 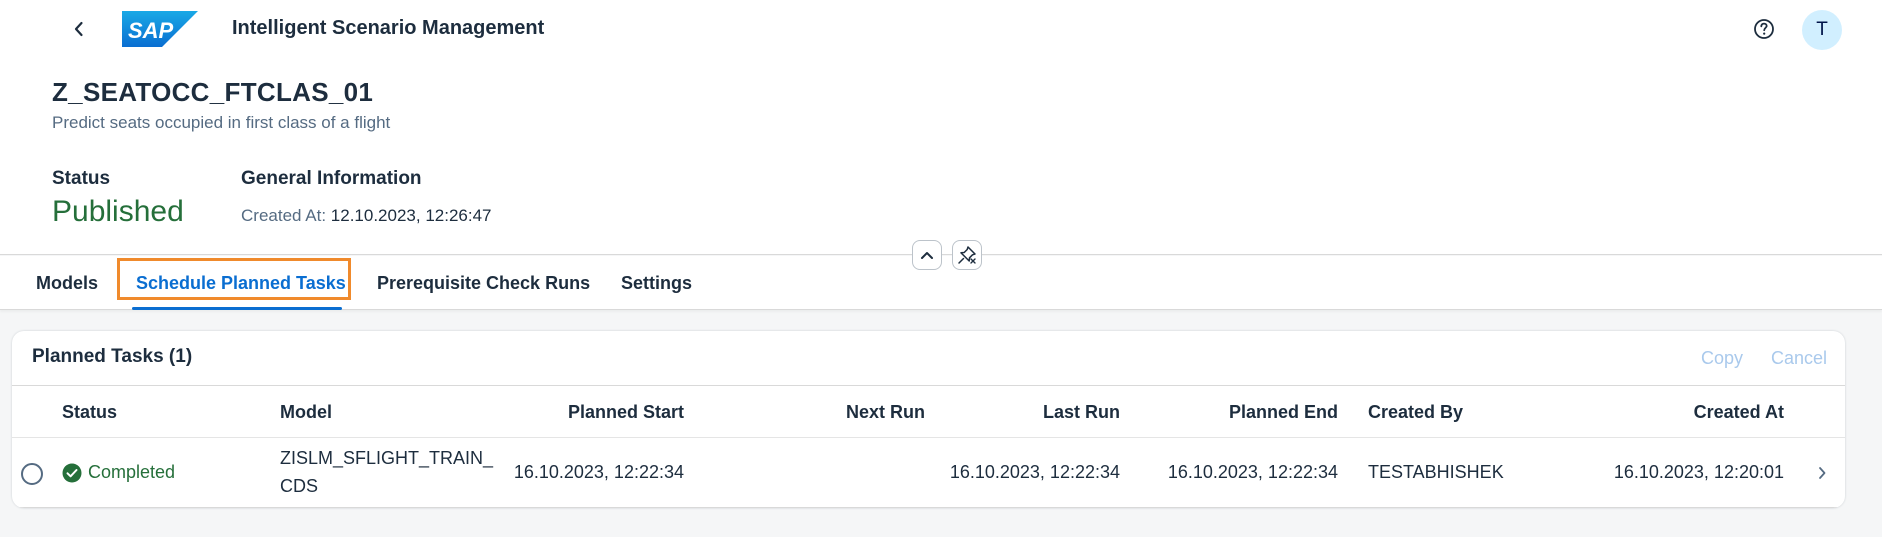 I want to click on model-cell-line2: CDS, so click(x=299, y=486).